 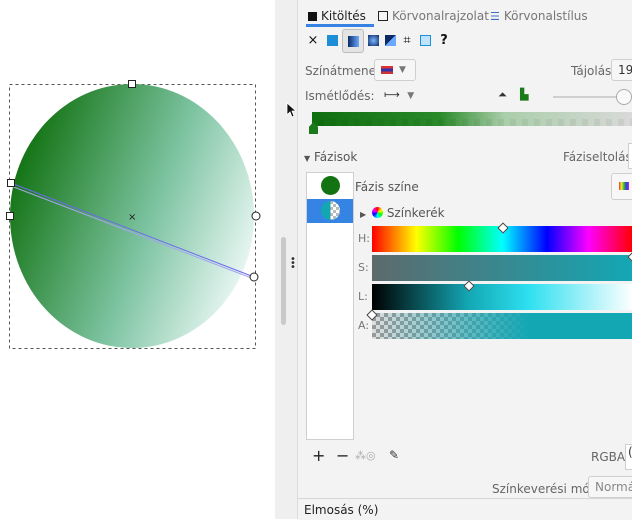 What do you see at coordinates (465, 509) in the screenshot?
I see `blur-section: Elmosás (%)` at bounding box center [465, 509].